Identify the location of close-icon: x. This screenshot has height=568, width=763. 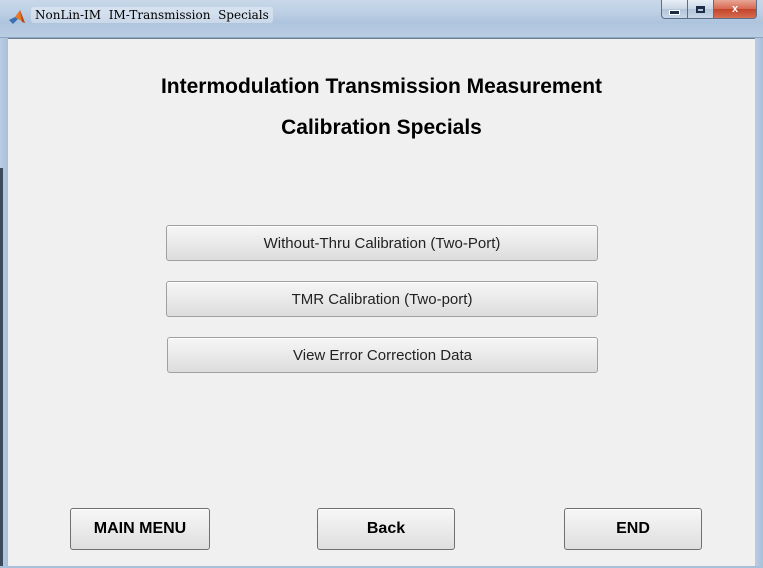
(735, 9).